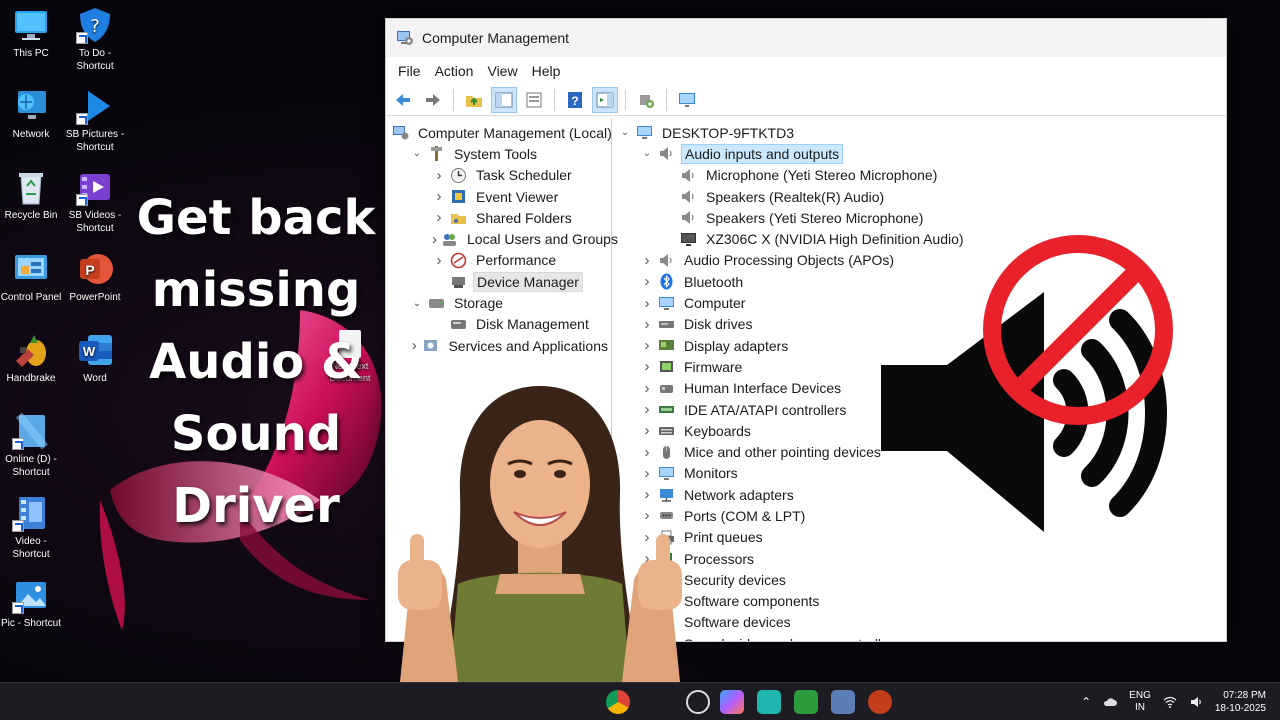 The height and width of the screenshot is (720, 1280). What do you see at coordinates (687, 100) in the screenshot?
I see `monitor-button` at bounding box center [687, 100].